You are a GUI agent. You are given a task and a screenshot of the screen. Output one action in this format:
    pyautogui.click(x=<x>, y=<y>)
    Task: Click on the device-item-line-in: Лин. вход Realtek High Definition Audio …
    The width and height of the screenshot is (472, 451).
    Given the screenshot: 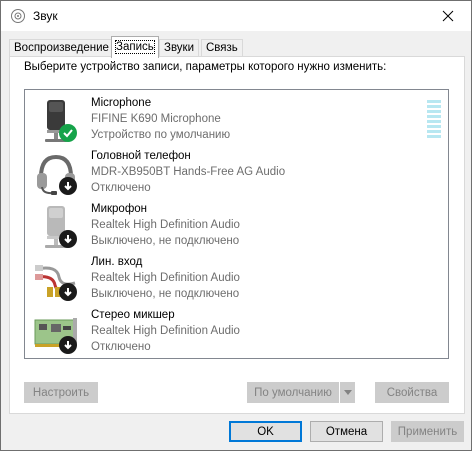 What is the action you would take?
    pyautogui.click(x=220, y=280)
    